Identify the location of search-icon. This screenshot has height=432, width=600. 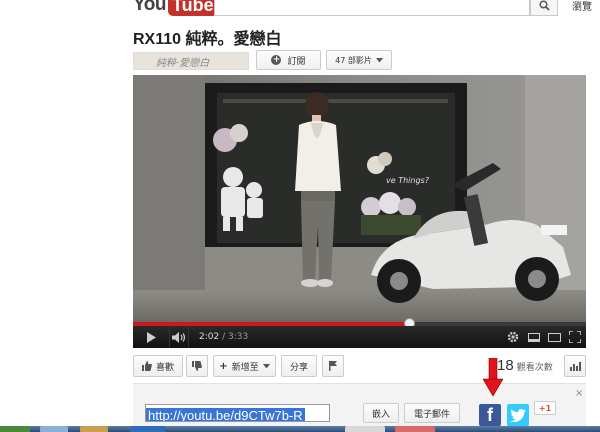
(544, 5).